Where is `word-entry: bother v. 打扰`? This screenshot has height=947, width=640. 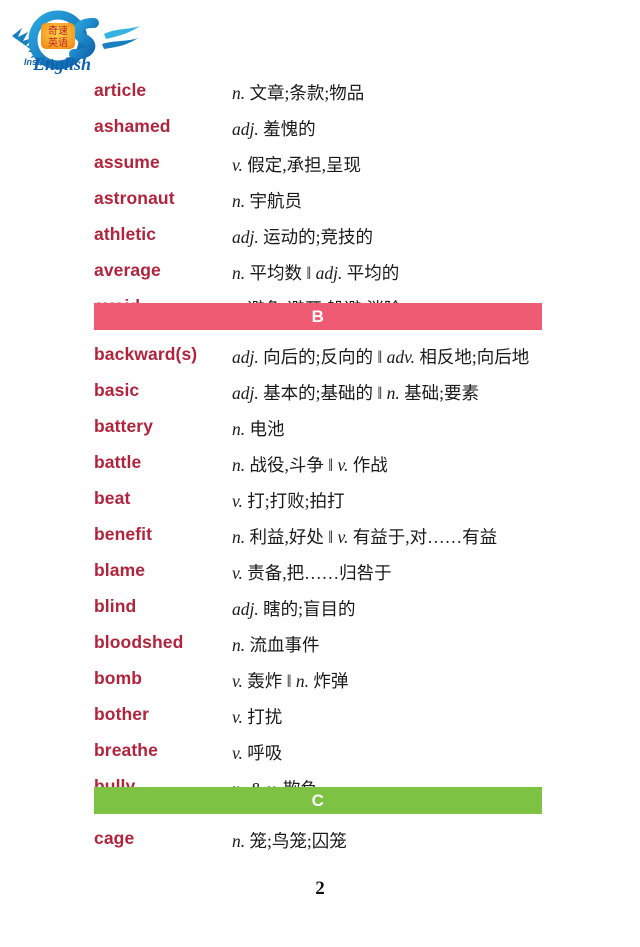
word-entry: bother v. 打扰 is located at coordinates (319, 717).